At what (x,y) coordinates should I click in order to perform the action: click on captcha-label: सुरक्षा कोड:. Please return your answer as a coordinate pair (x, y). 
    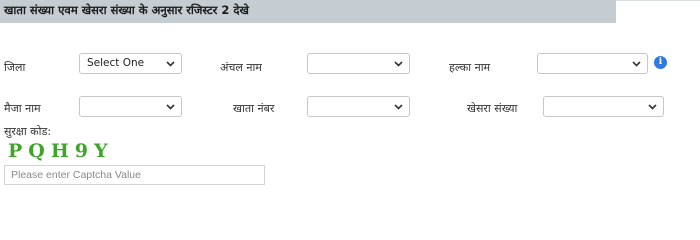
    Looking at the image, I should click on (28, 131).